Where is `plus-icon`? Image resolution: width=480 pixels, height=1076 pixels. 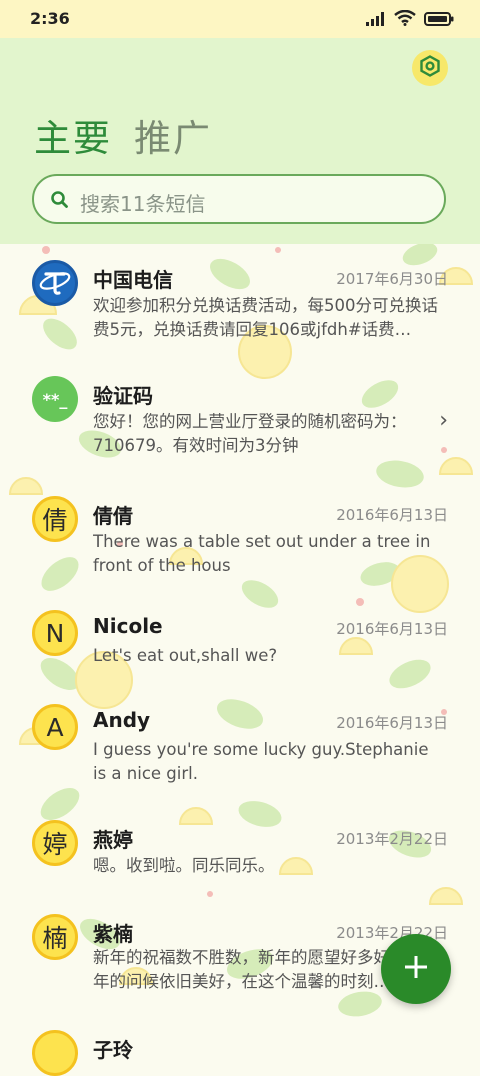 plus-icon is located at coordinates (416, 969).